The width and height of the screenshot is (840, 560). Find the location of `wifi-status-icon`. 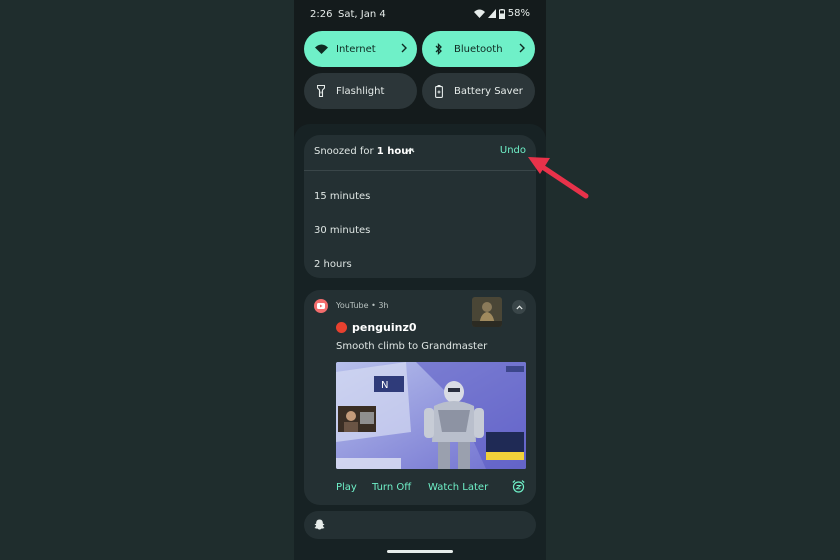

wifi-status-icon is located at coordinates (479, 13).